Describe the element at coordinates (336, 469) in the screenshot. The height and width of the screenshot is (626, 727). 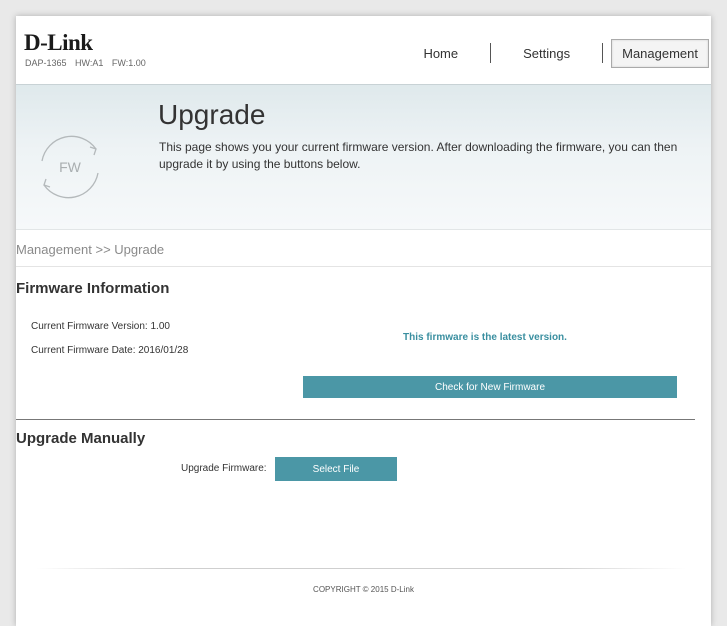
I see `select-file-button: Select File` at that location.